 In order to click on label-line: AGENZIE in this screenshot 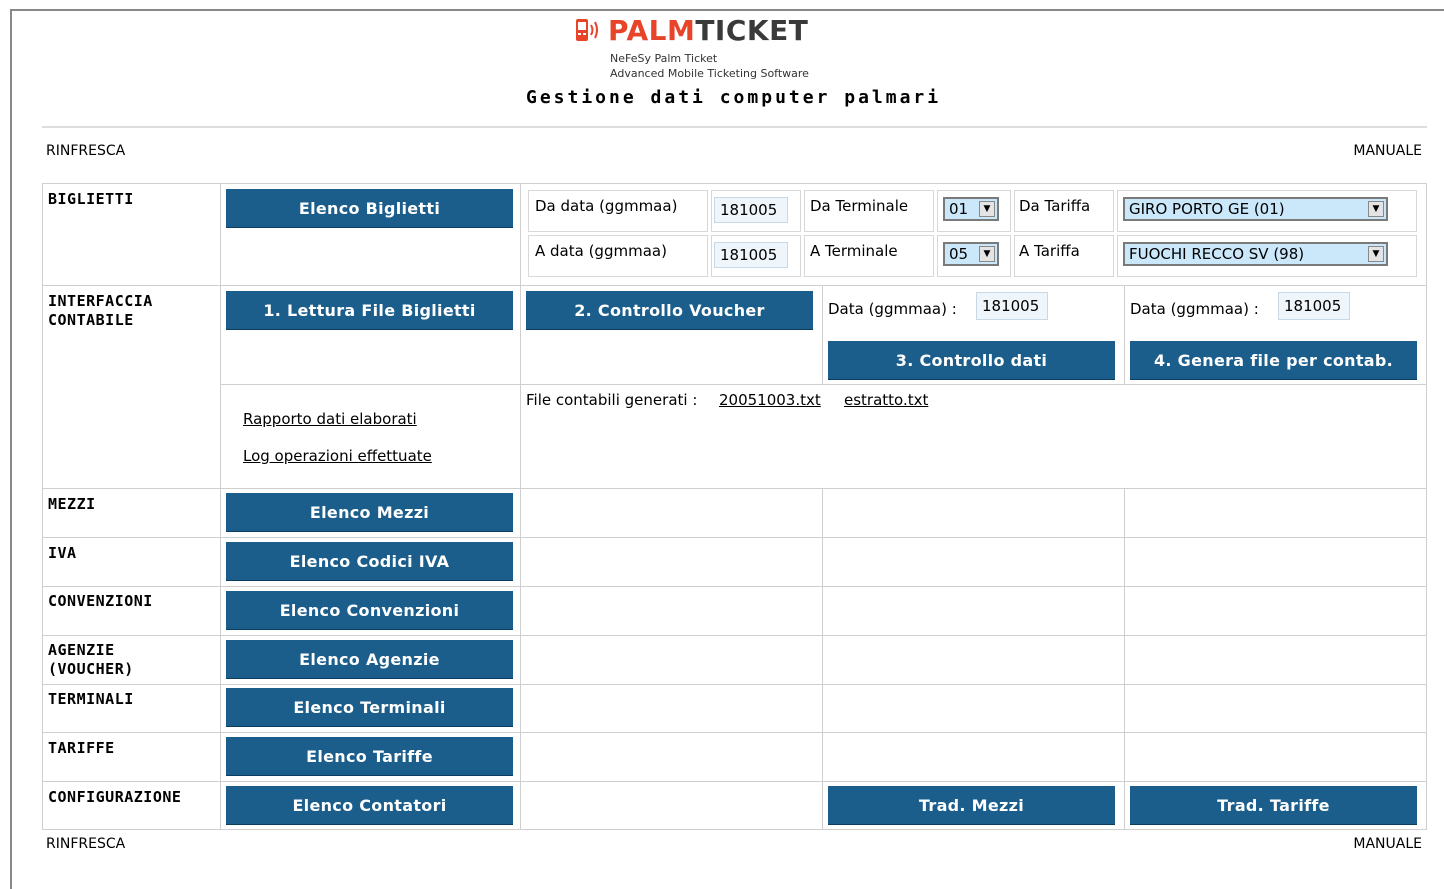, I will do `click(81, 650)`.